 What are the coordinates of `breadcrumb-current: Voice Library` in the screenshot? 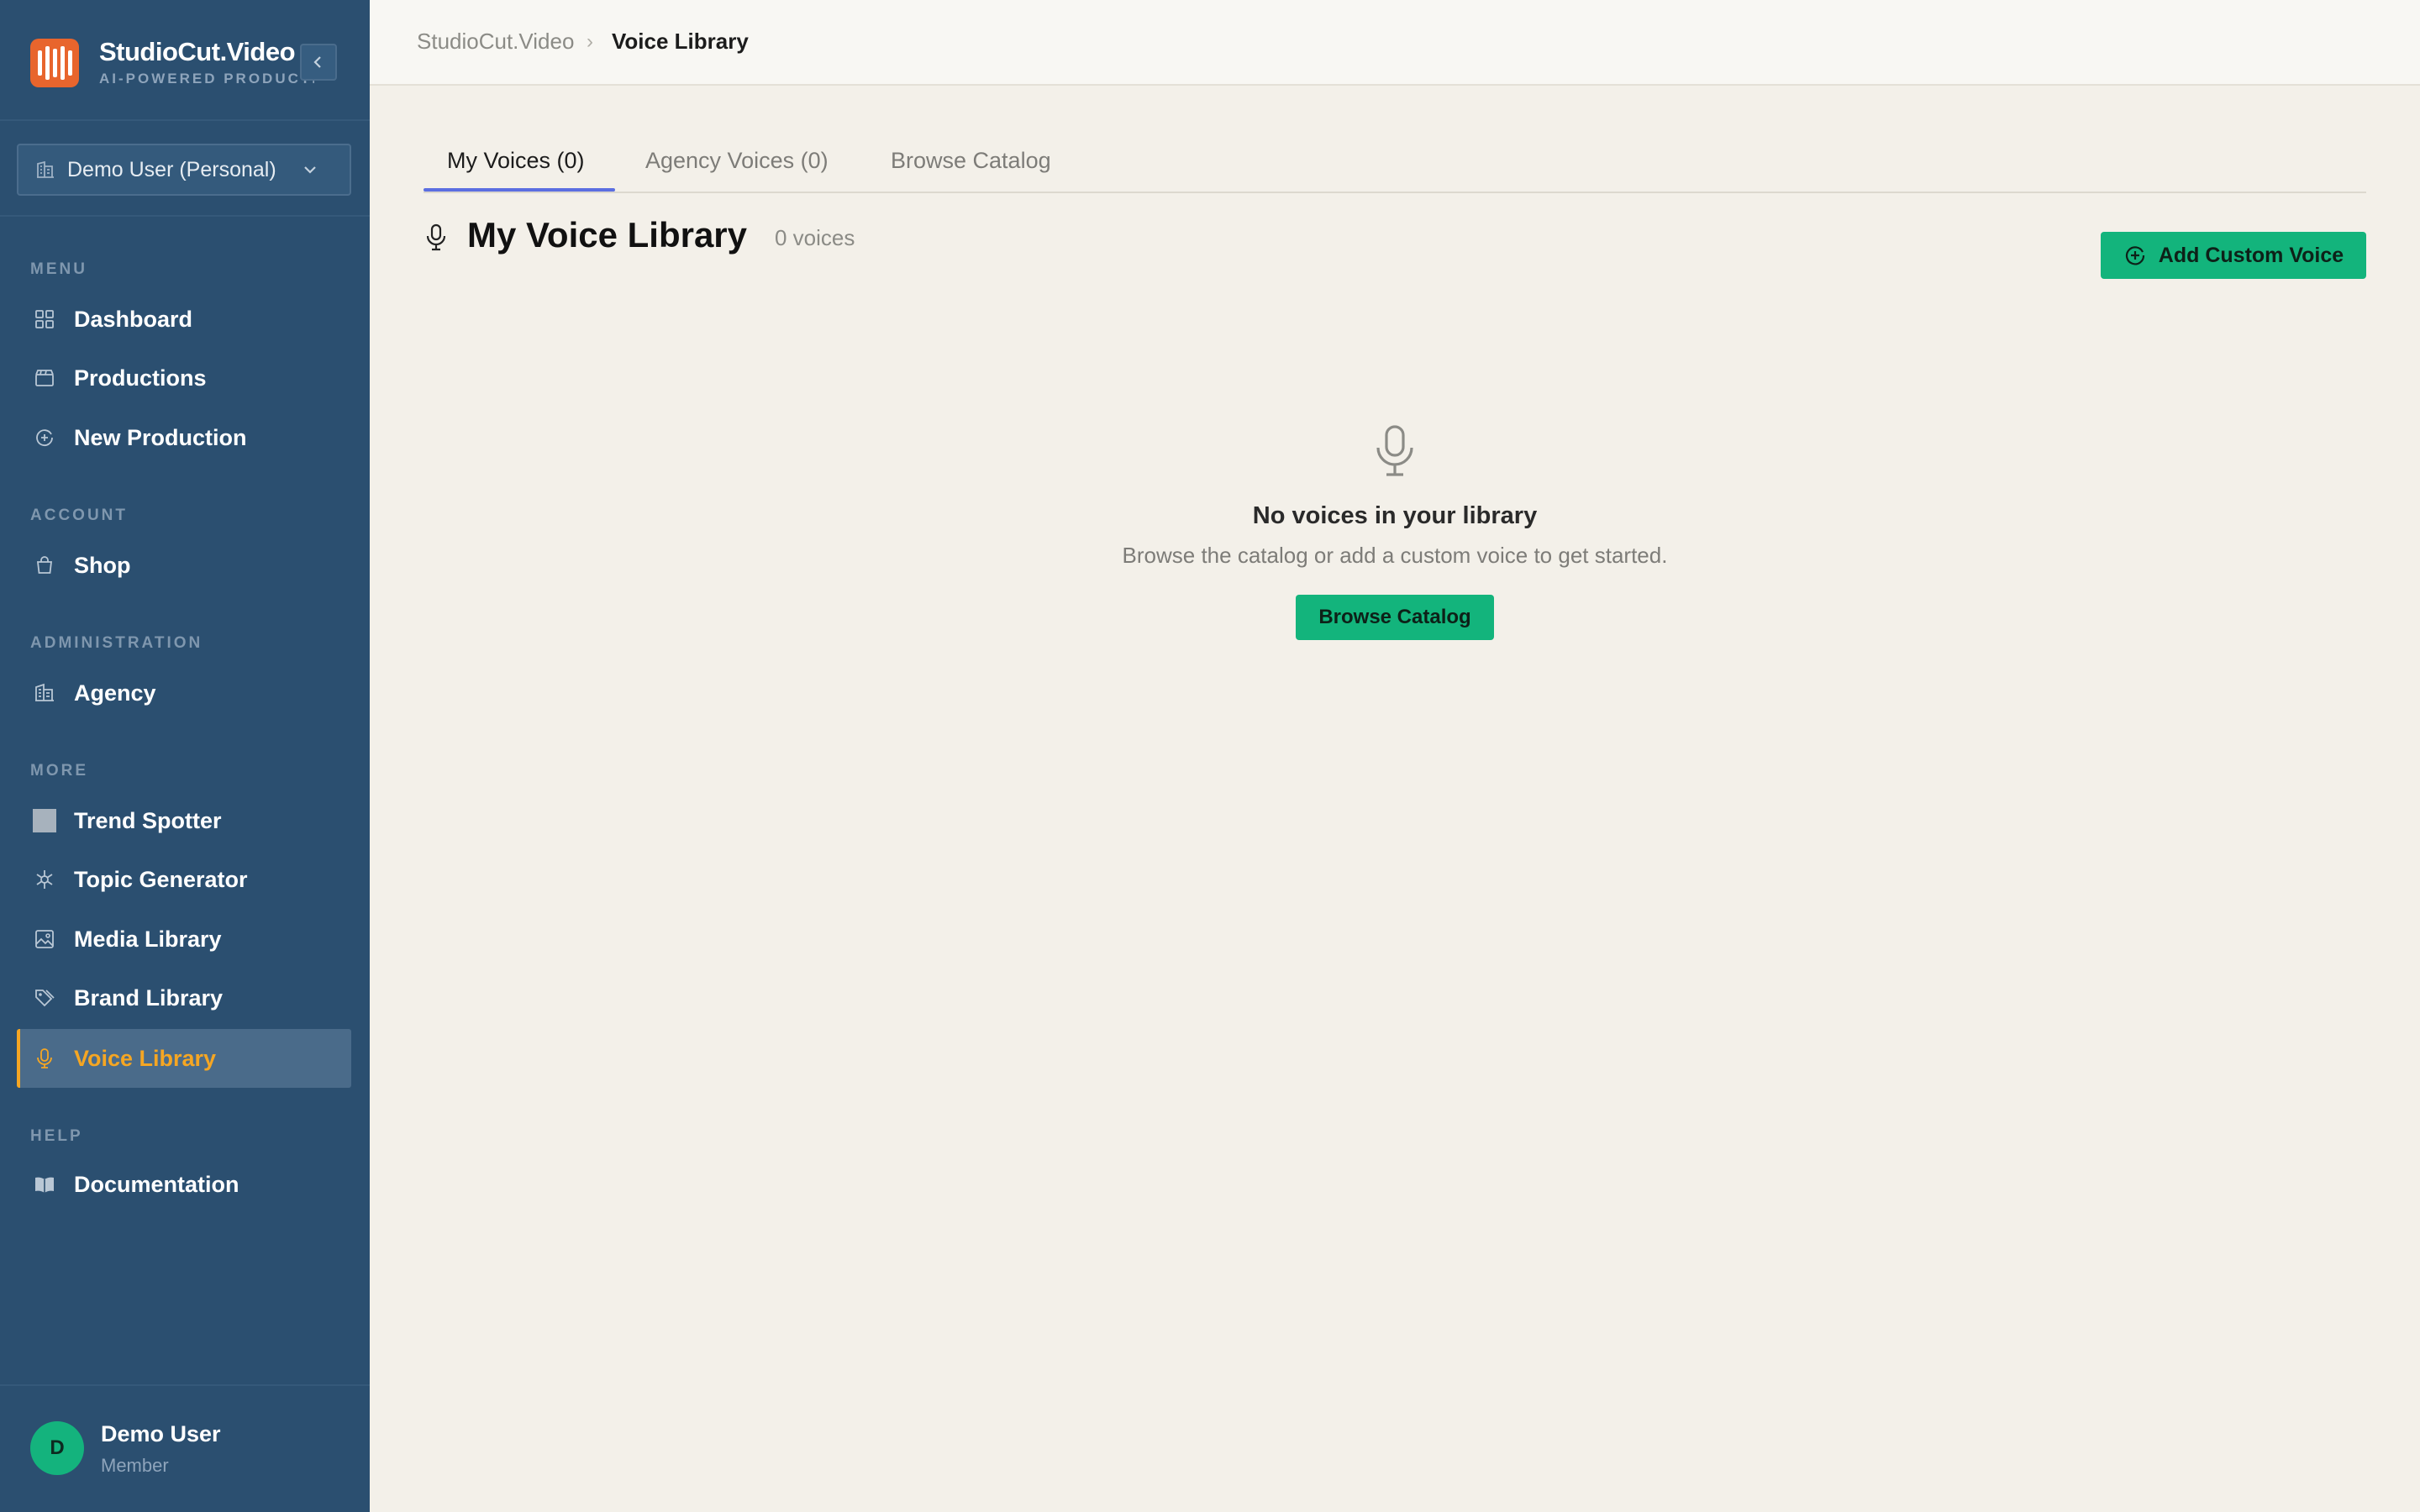 It's located at (680, 41).